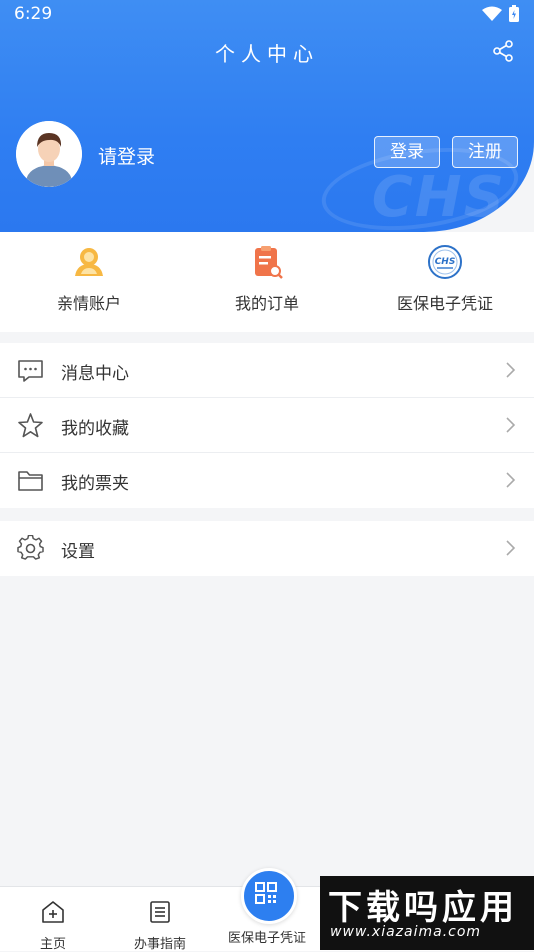 The image size is (534, 952). Describe the element at coordinates (266, 893) in the screenshot. I see `qr-code-icon` at that location.